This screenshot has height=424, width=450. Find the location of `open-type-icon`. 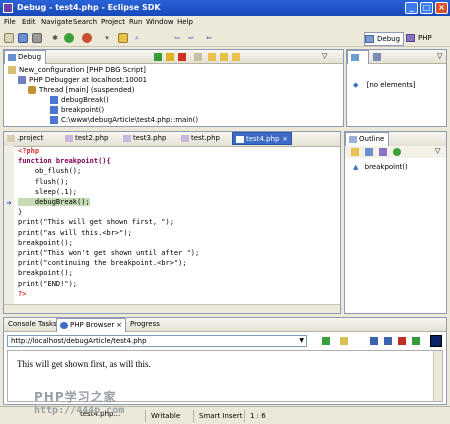

open-type-icon is located at coordinates (123, 38).